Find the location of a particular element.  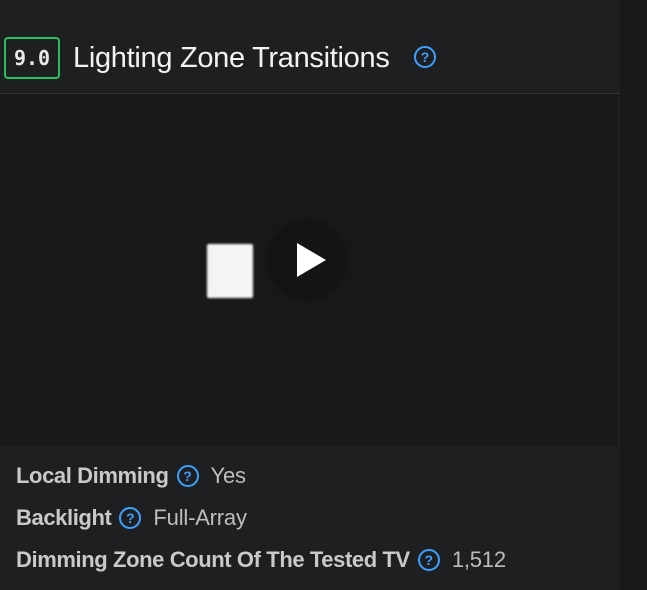

spec-label: Dimming Zone Count Of The Tested TV is located at coordinates (213, 559).